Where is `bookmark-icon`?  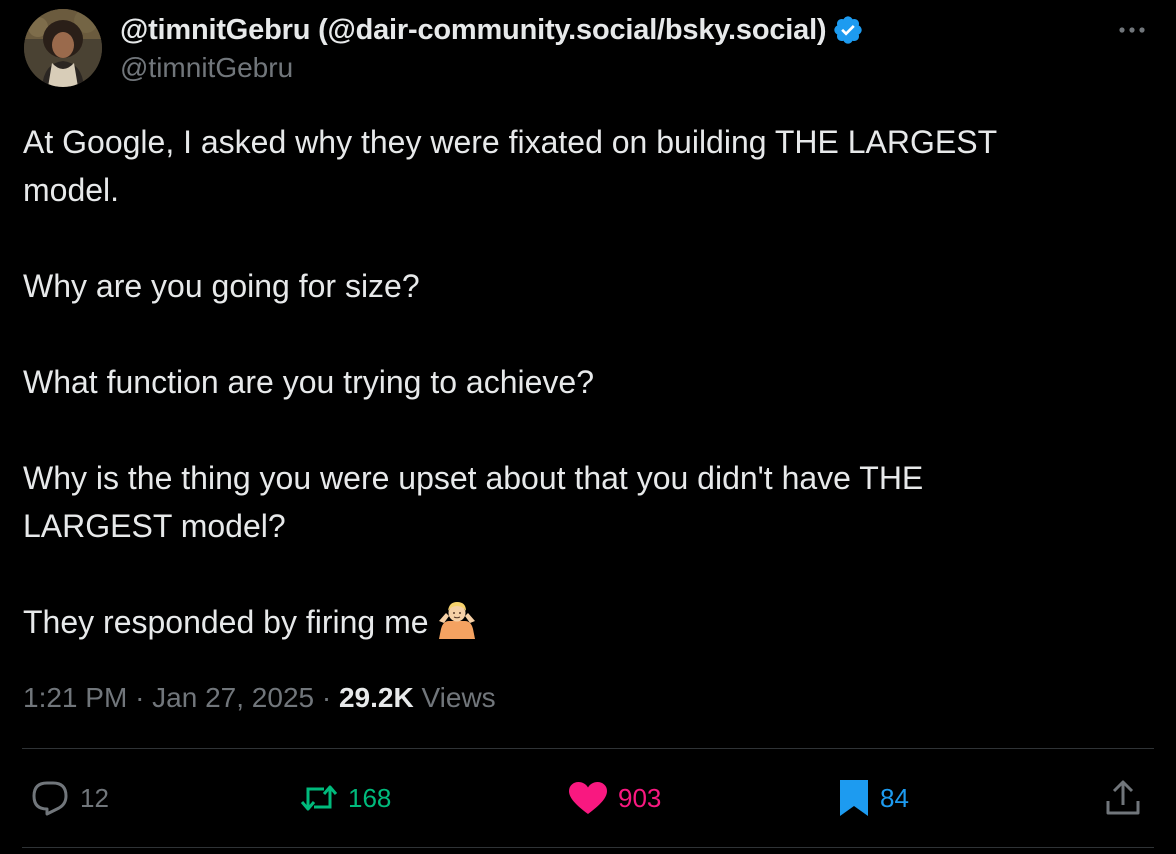 bookmark-icon is located at coordinates (854, 798).